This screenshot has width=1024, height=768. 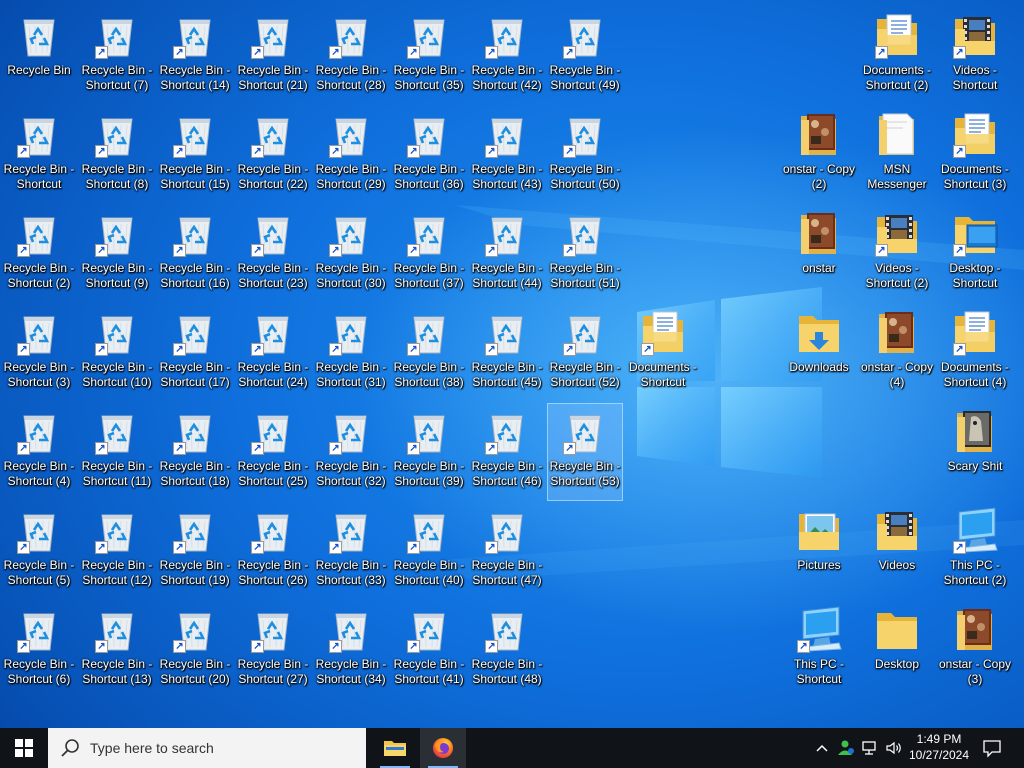 I want to click on desktop-icon: ↗ This PC - Shortcut, so click(x=819, y=650).